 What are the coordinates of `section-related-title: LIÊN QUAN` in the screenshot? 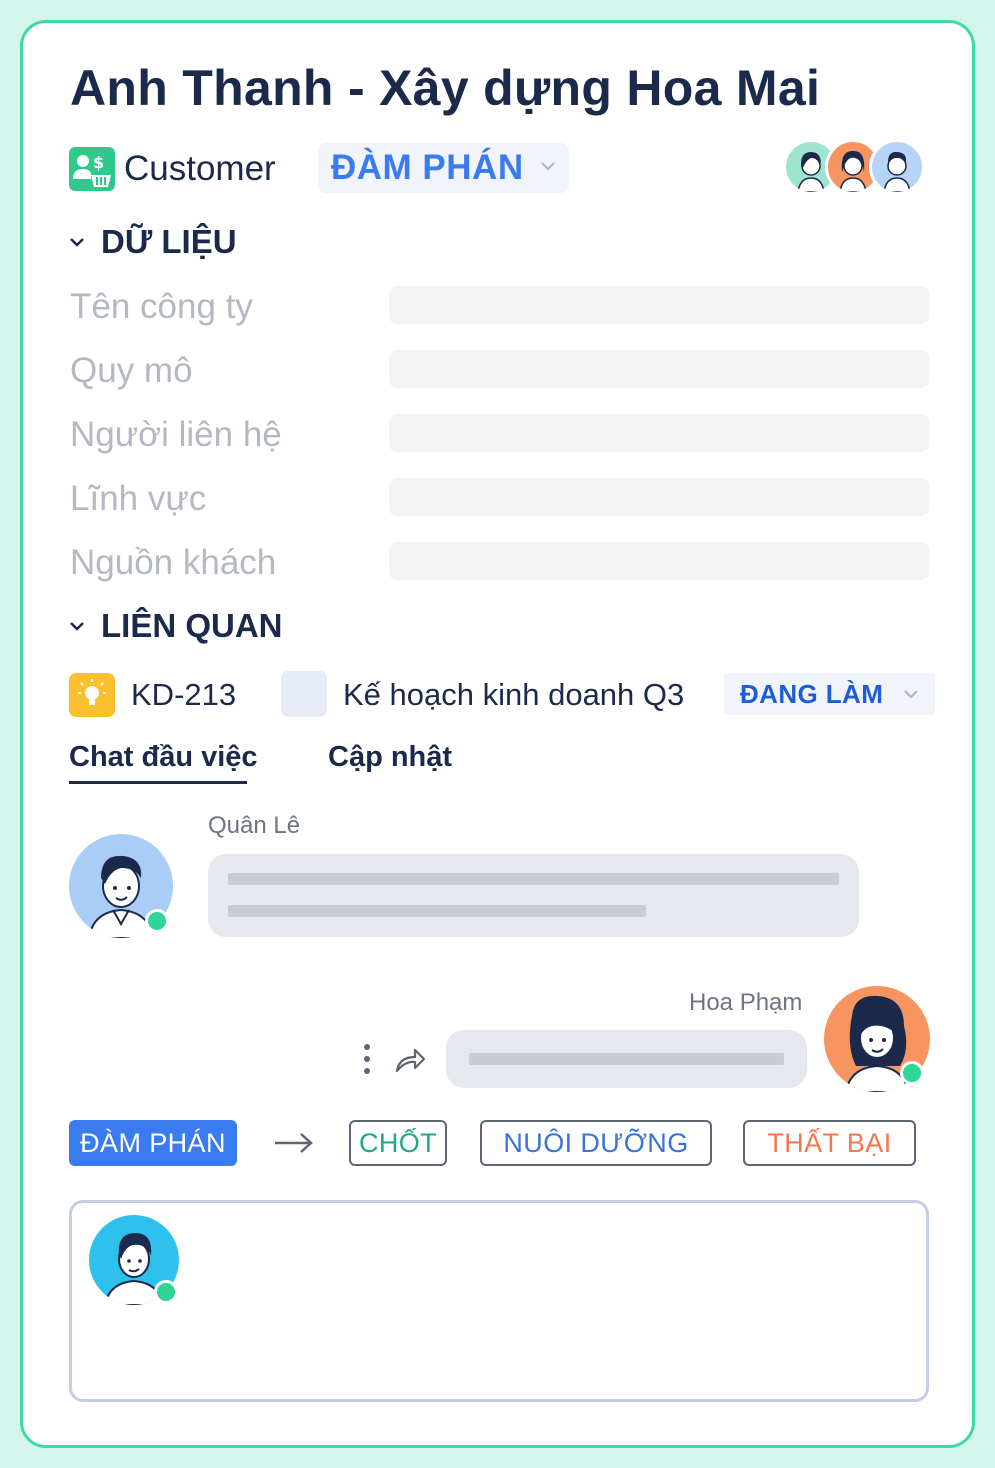 It's located at (192, 625).